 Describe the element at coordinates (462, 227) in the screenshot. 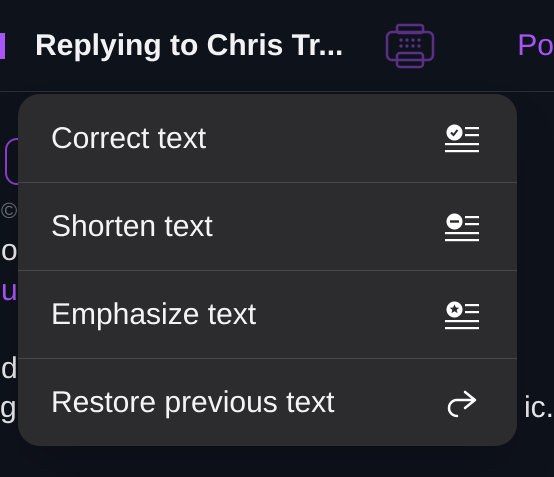

I see `minus-text-icon` at that location.